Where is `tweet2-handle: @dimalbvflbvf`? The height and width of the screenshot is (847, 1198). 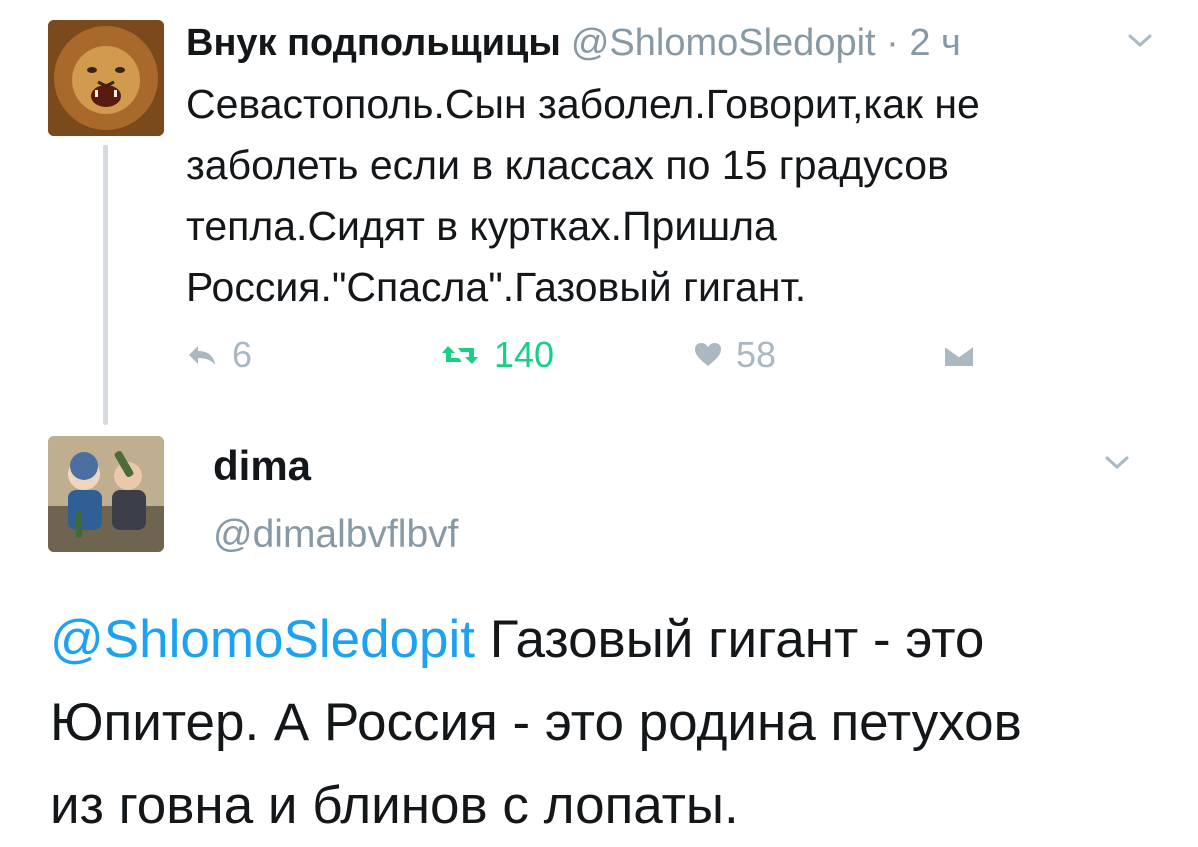
tweet2-handle: @dimalbvflbvf is located at coordinates (336, 535).